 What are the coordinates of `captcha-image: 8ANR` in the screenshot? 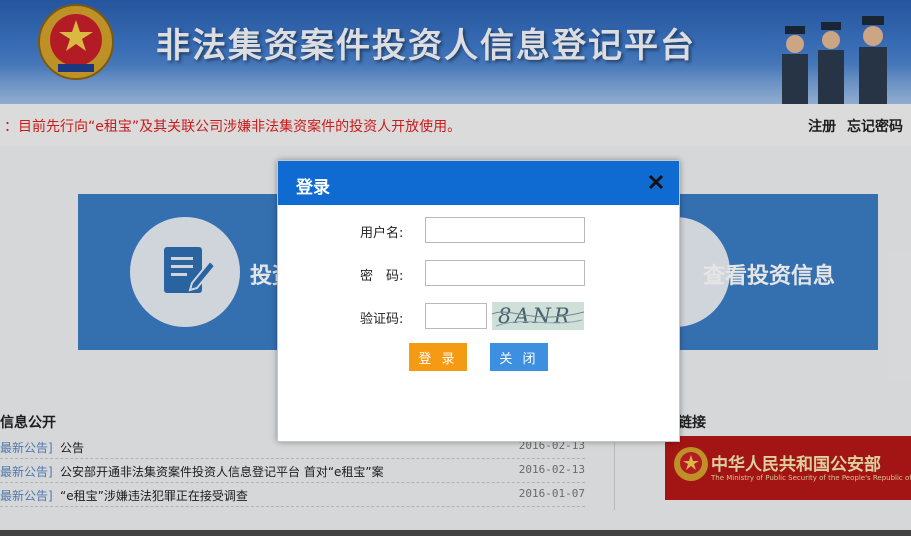 It's located at (538, 316).